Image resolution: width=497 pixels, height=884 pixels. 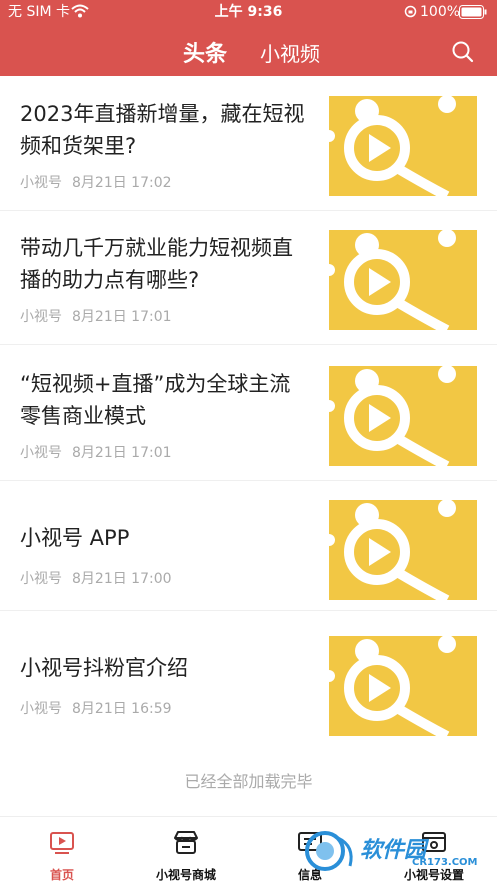 What do you see at coordinates (162, 130) in the screenshot?
I see `article-title: 2023年直播新增量，藏在短视频和货架里?` at bounding box center [162, 130].